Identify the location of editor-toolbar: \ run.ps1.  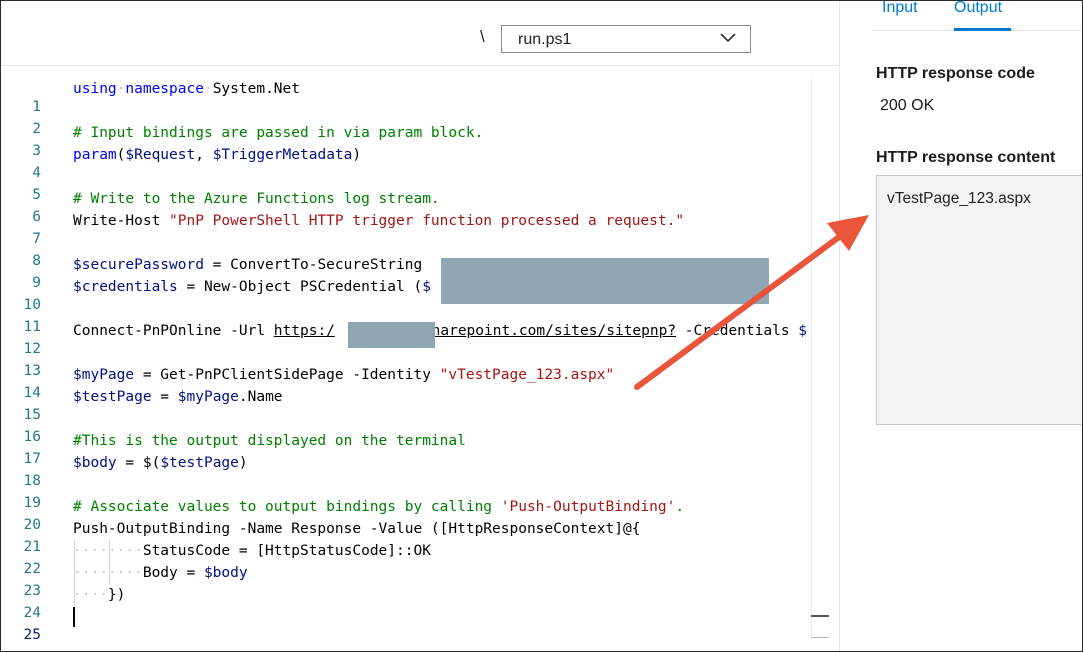
(420, 33).